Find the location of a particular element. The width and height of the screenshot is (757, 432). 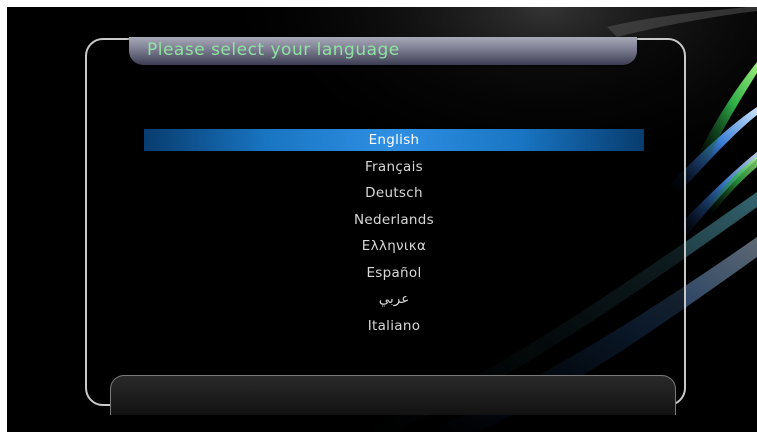

language-option-nederlands: Nederlands is located at coordinates (394, 222).